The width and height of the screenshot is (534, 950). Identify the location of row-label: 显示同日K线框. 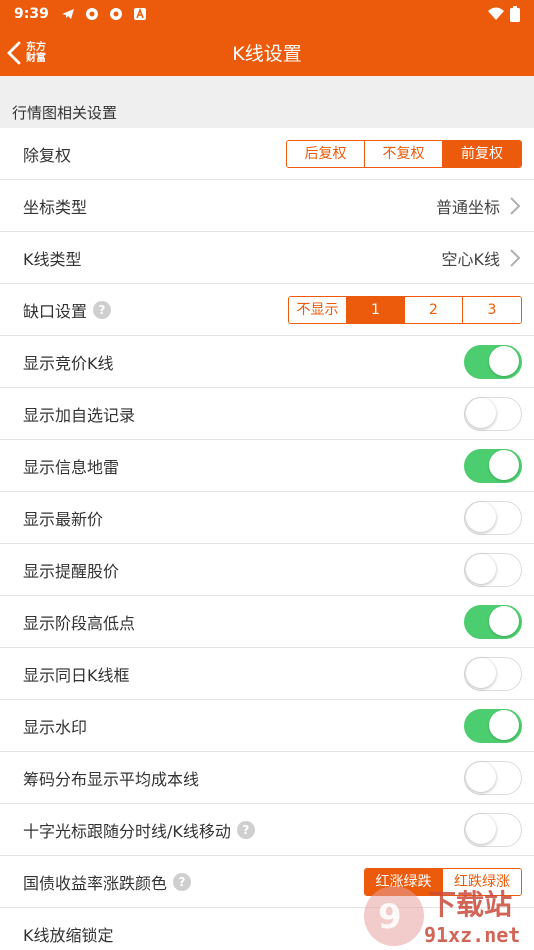
(76, 675).